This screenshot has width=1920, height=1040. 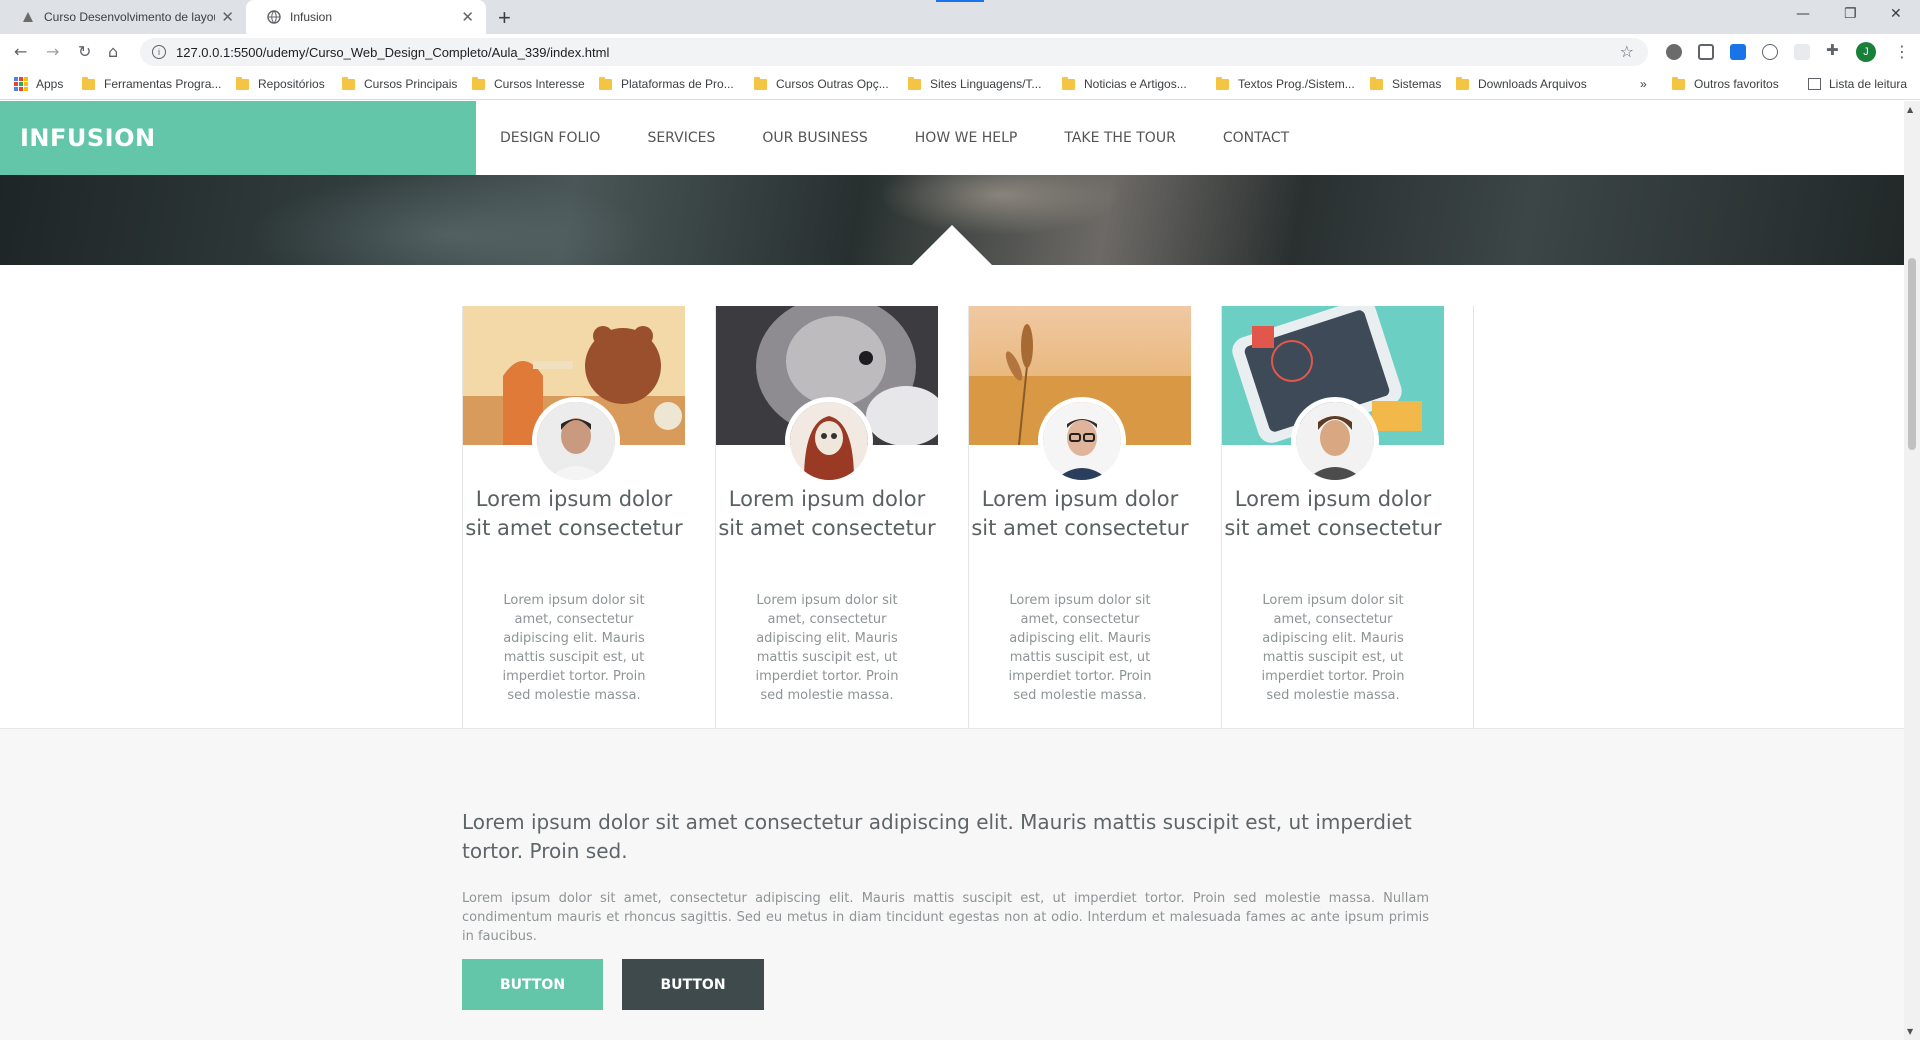 I want to click on reading-list-icon, so click(x=1814, y=84).